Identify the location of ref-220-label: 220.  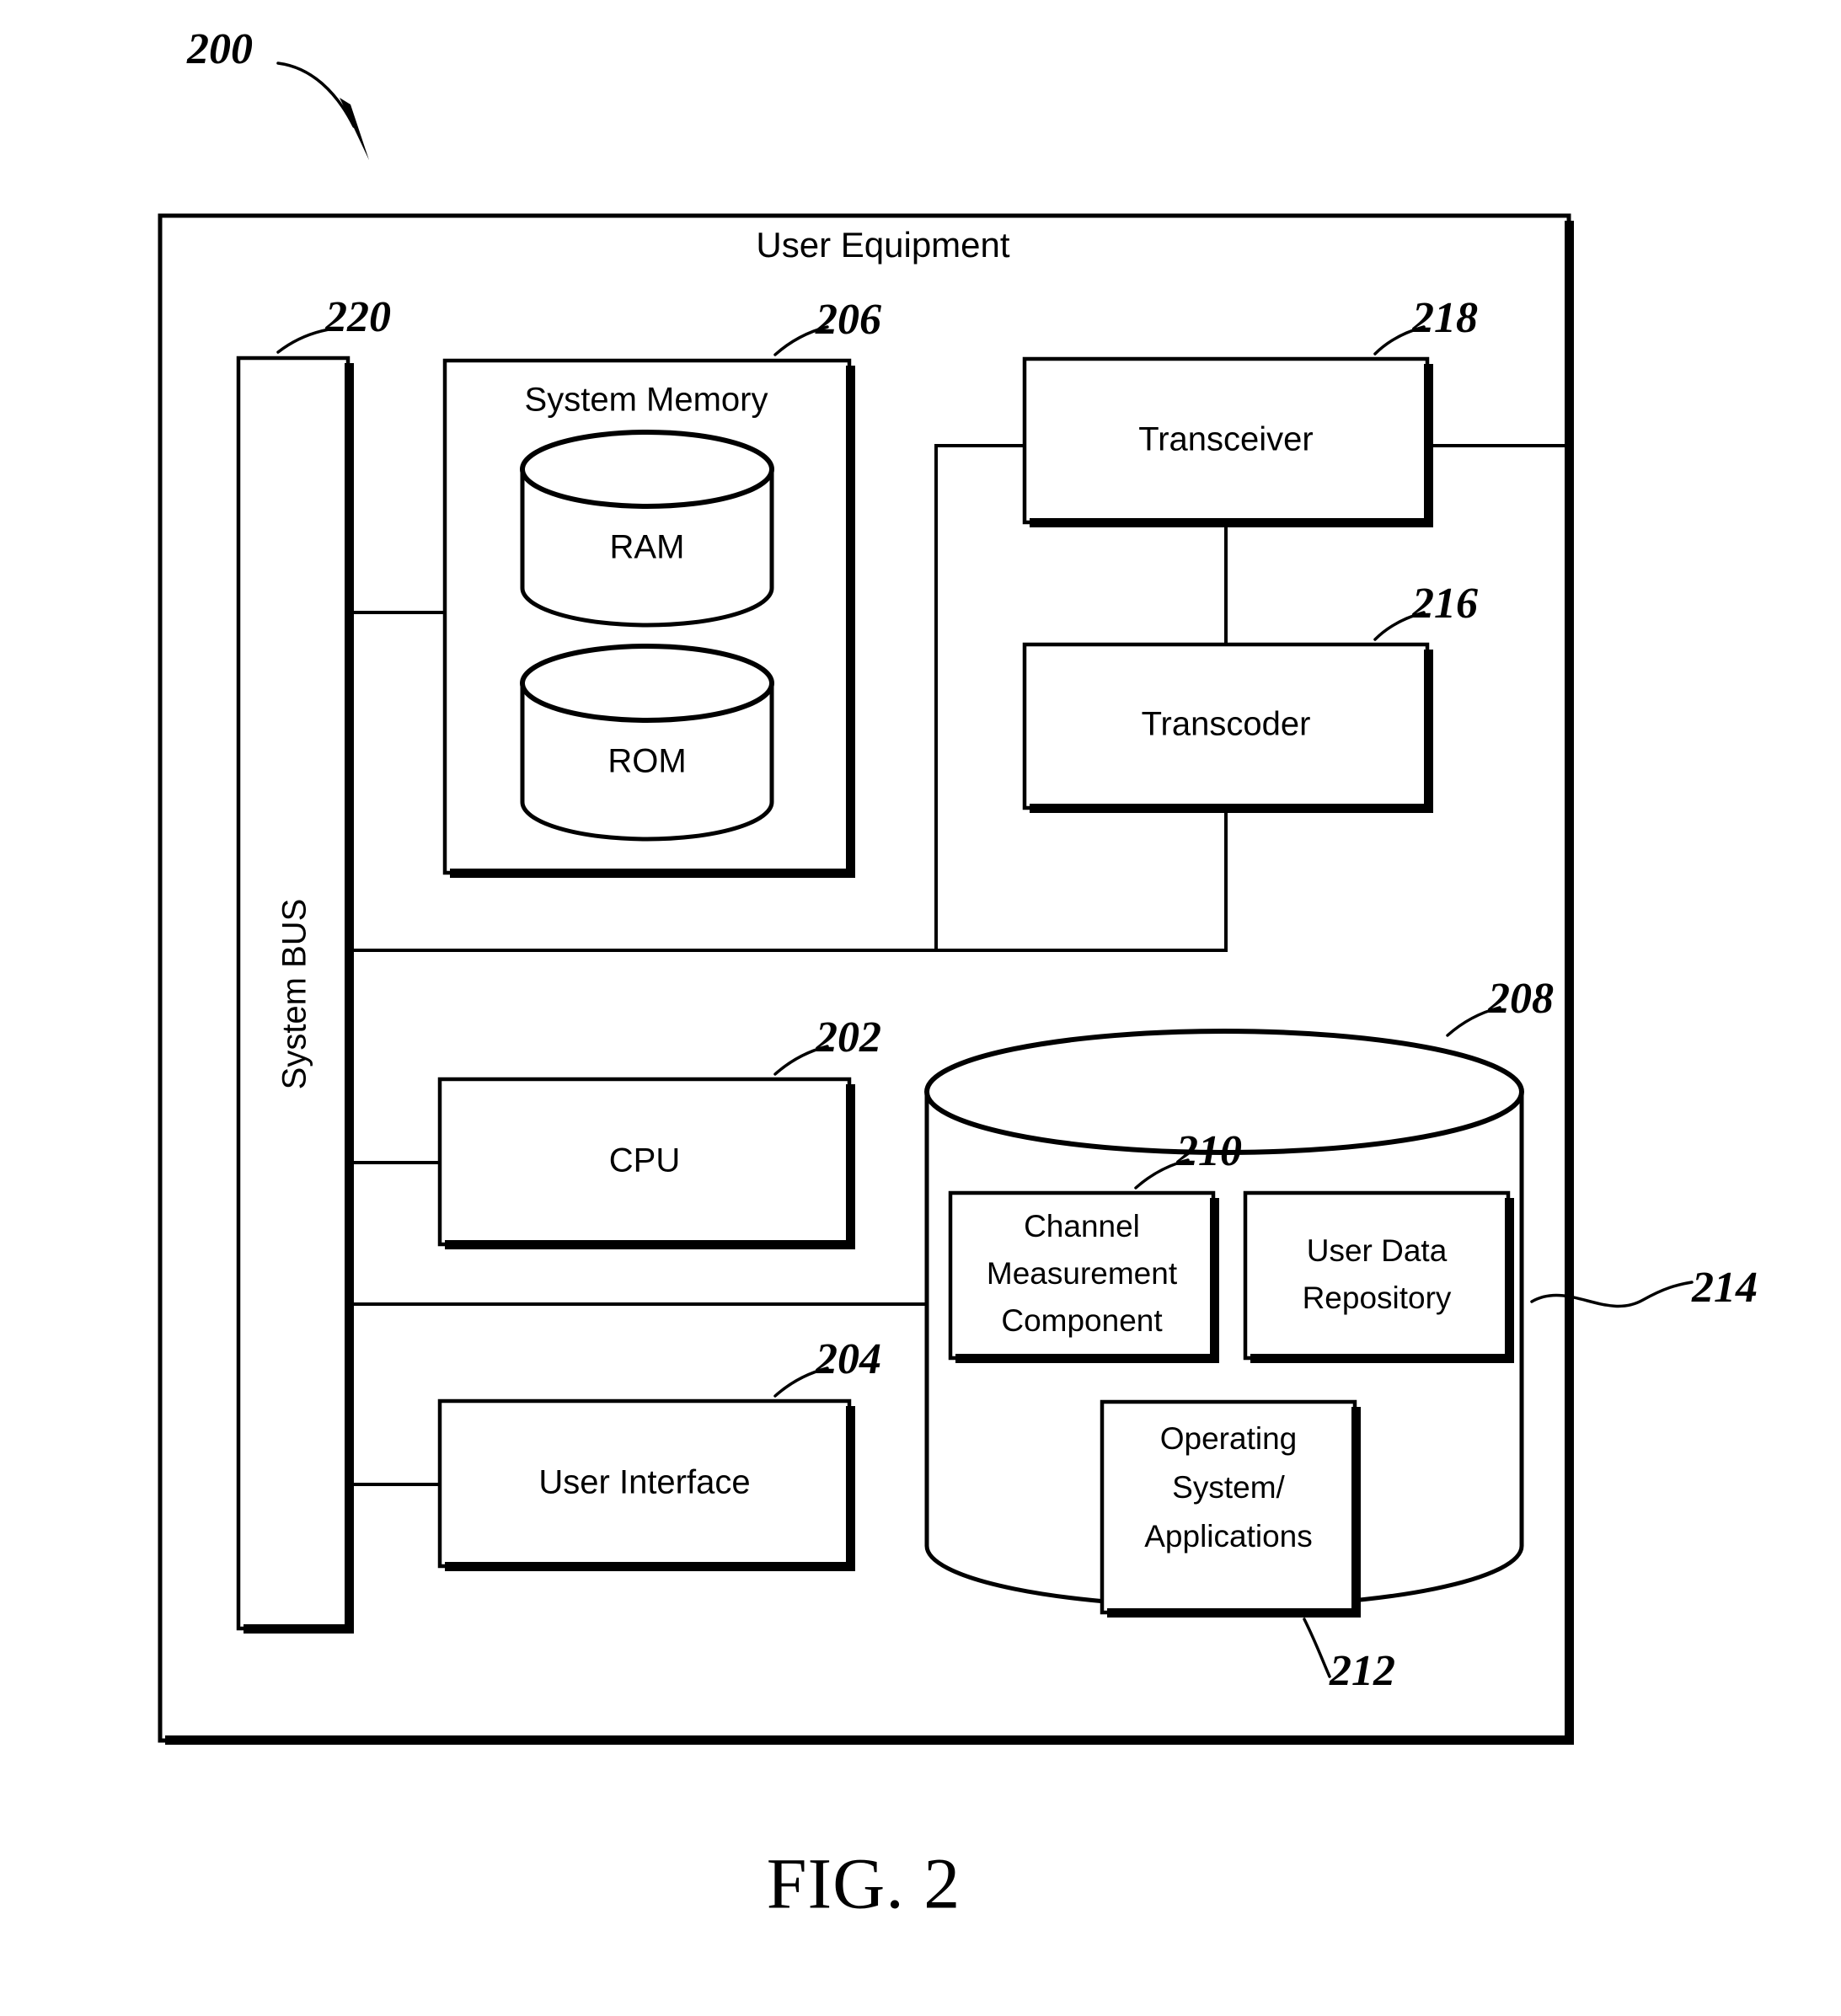
(357, 317).